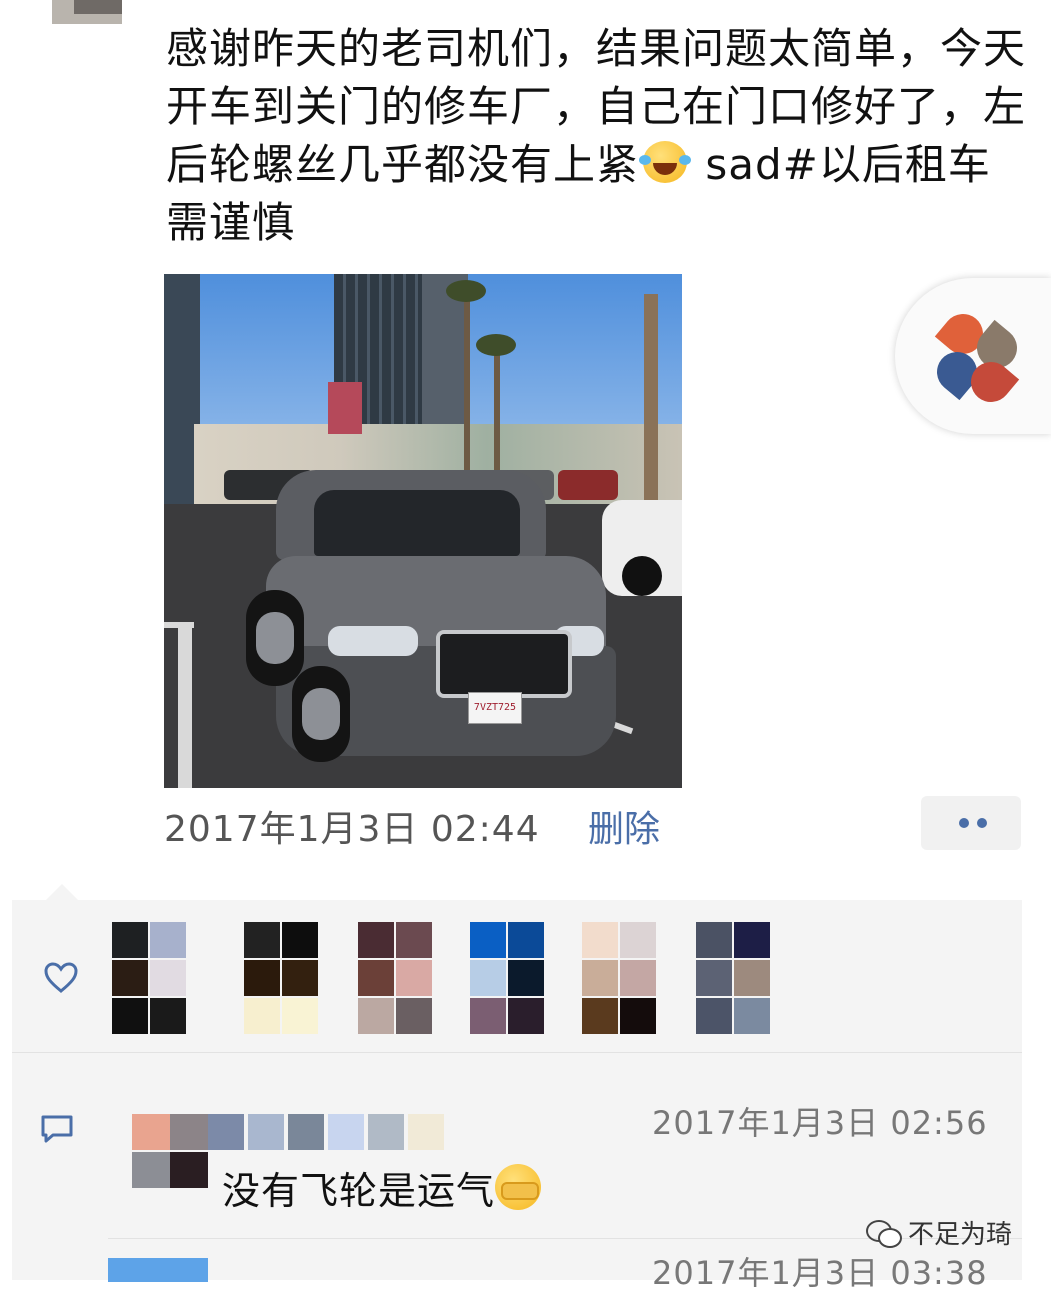 The image size is (1051, 1294). I want to click on wechat-watermark: 不足为琦, so click(939, 1234).